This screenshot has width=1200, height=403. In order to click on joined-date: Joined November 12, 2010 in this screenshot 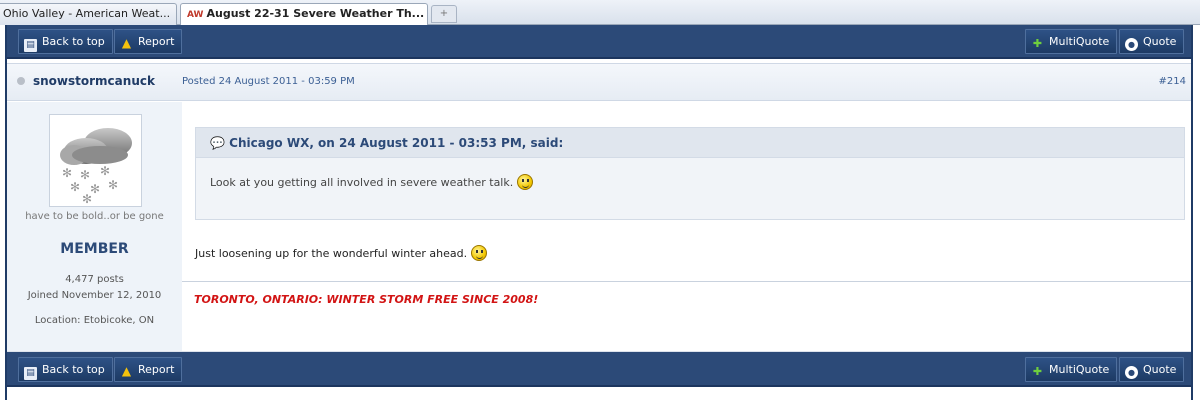, I will do `click(94, 295)`.